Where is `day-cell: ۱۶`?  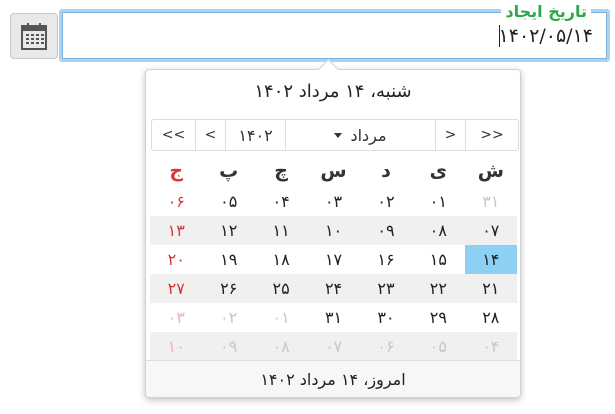 day-cell: ۱۶ is located at coordinates (386, 259).